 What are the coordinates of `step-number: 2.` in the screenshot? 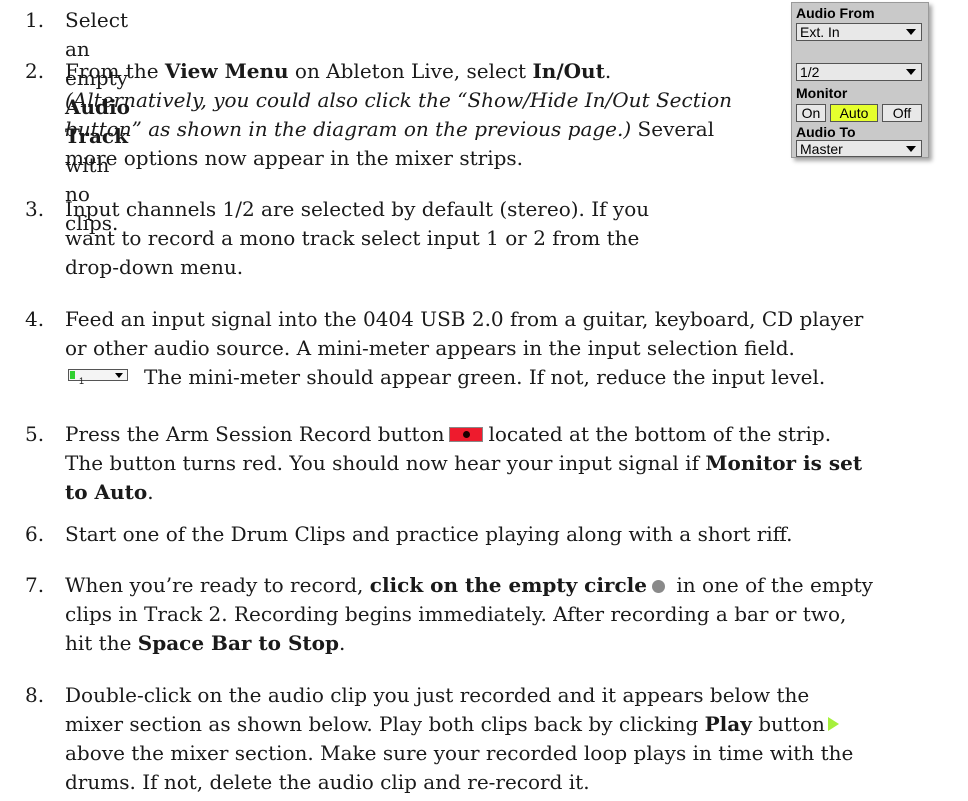 It's located at (35, 71).